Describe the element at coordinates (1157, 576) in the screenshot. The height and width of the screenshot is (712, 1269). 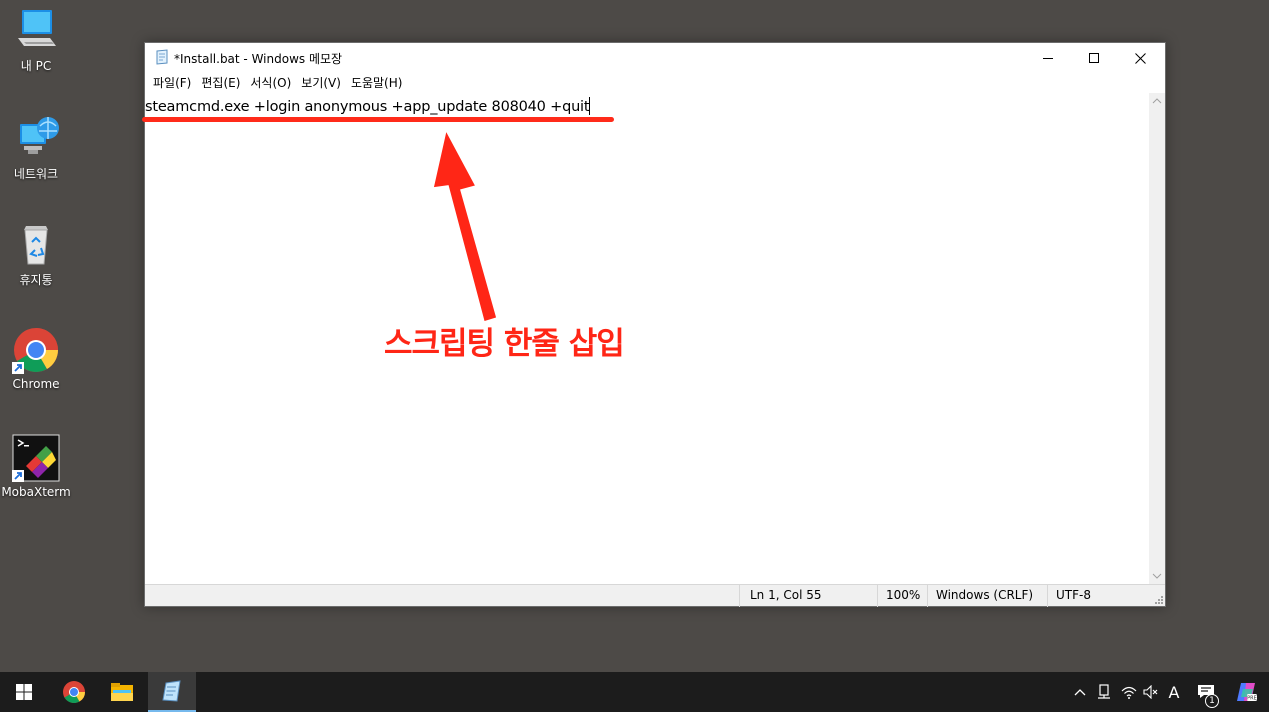
I see `scroll-down-arrow-icon` at that location.